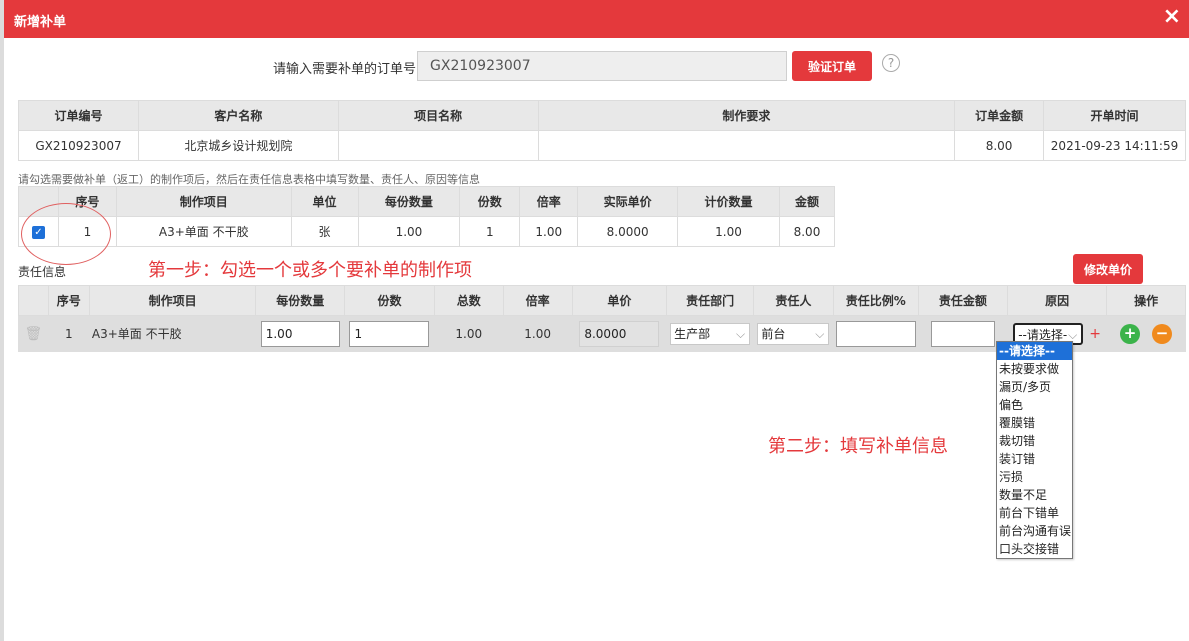 The height and width of the screenshot is (641, 1189). I want to click on remove-row-icon: −, so click(1162, 333).